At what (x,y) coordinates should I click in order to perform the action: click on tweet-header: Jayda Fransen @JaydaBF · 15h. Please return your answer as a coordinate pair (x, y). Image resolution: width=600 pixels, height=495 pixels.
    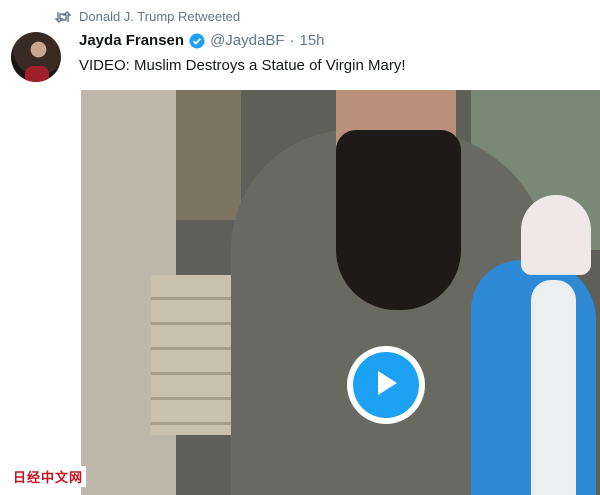
    Looking at the image, I should click on (202, 40).